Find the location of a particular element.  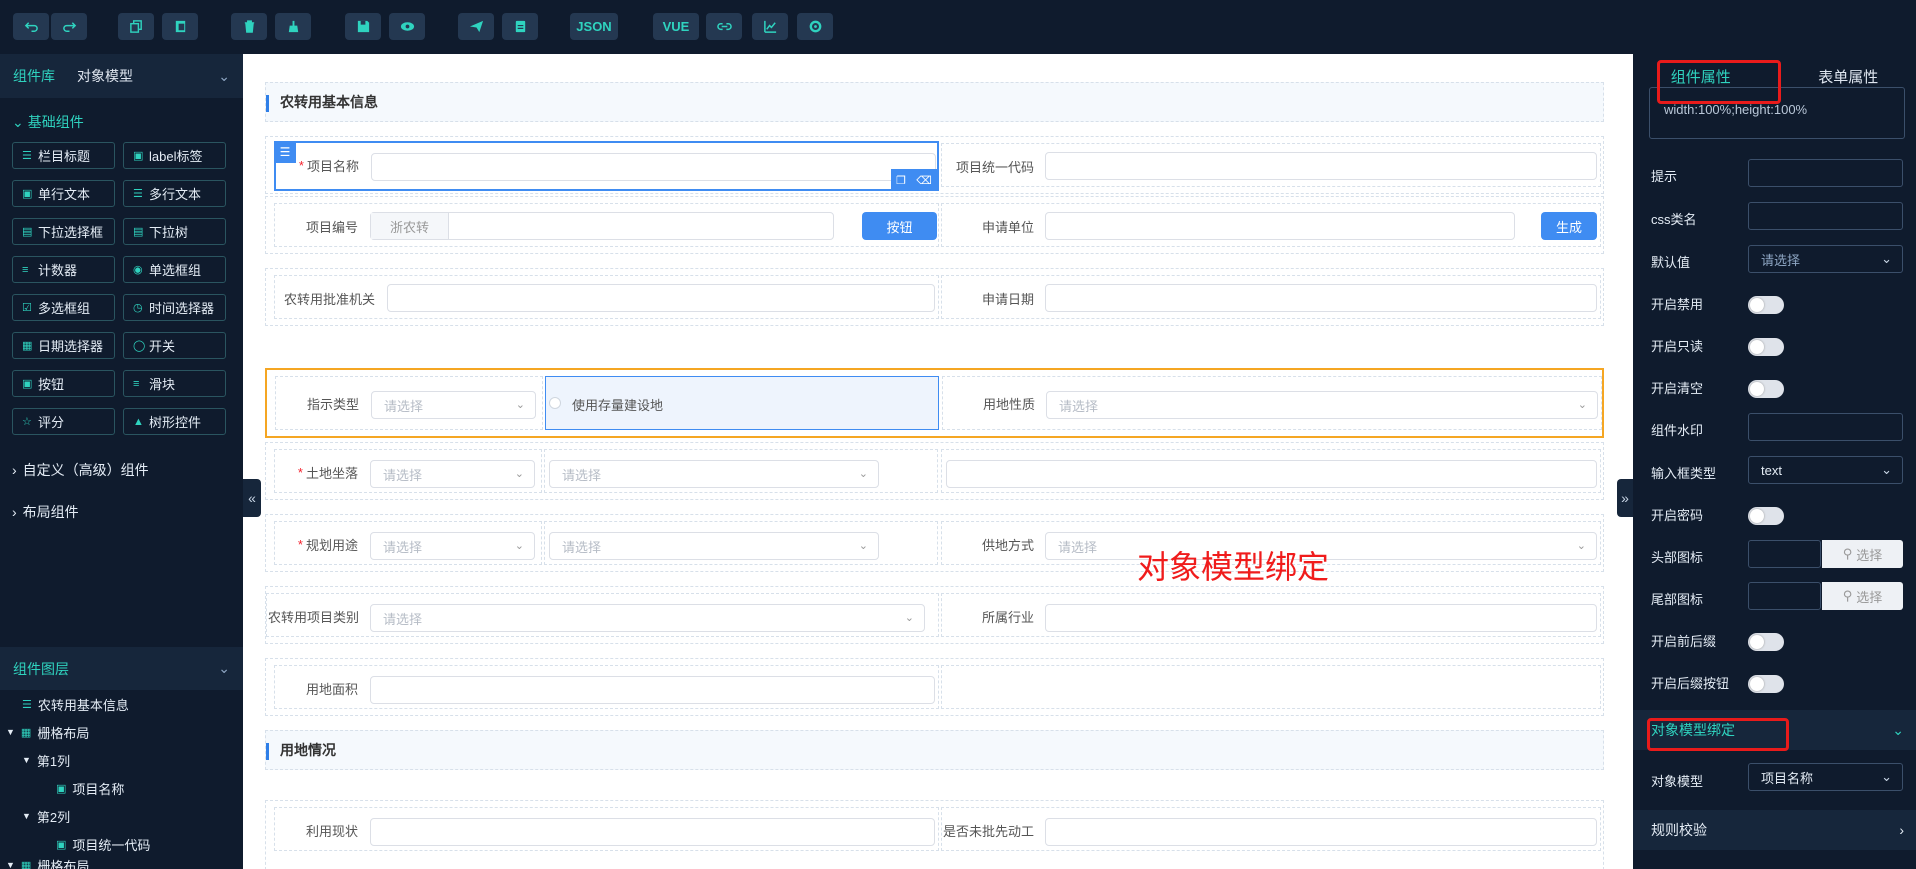

component-tree-select: ▤ 下拉树 is located at coordinates (174, 231).